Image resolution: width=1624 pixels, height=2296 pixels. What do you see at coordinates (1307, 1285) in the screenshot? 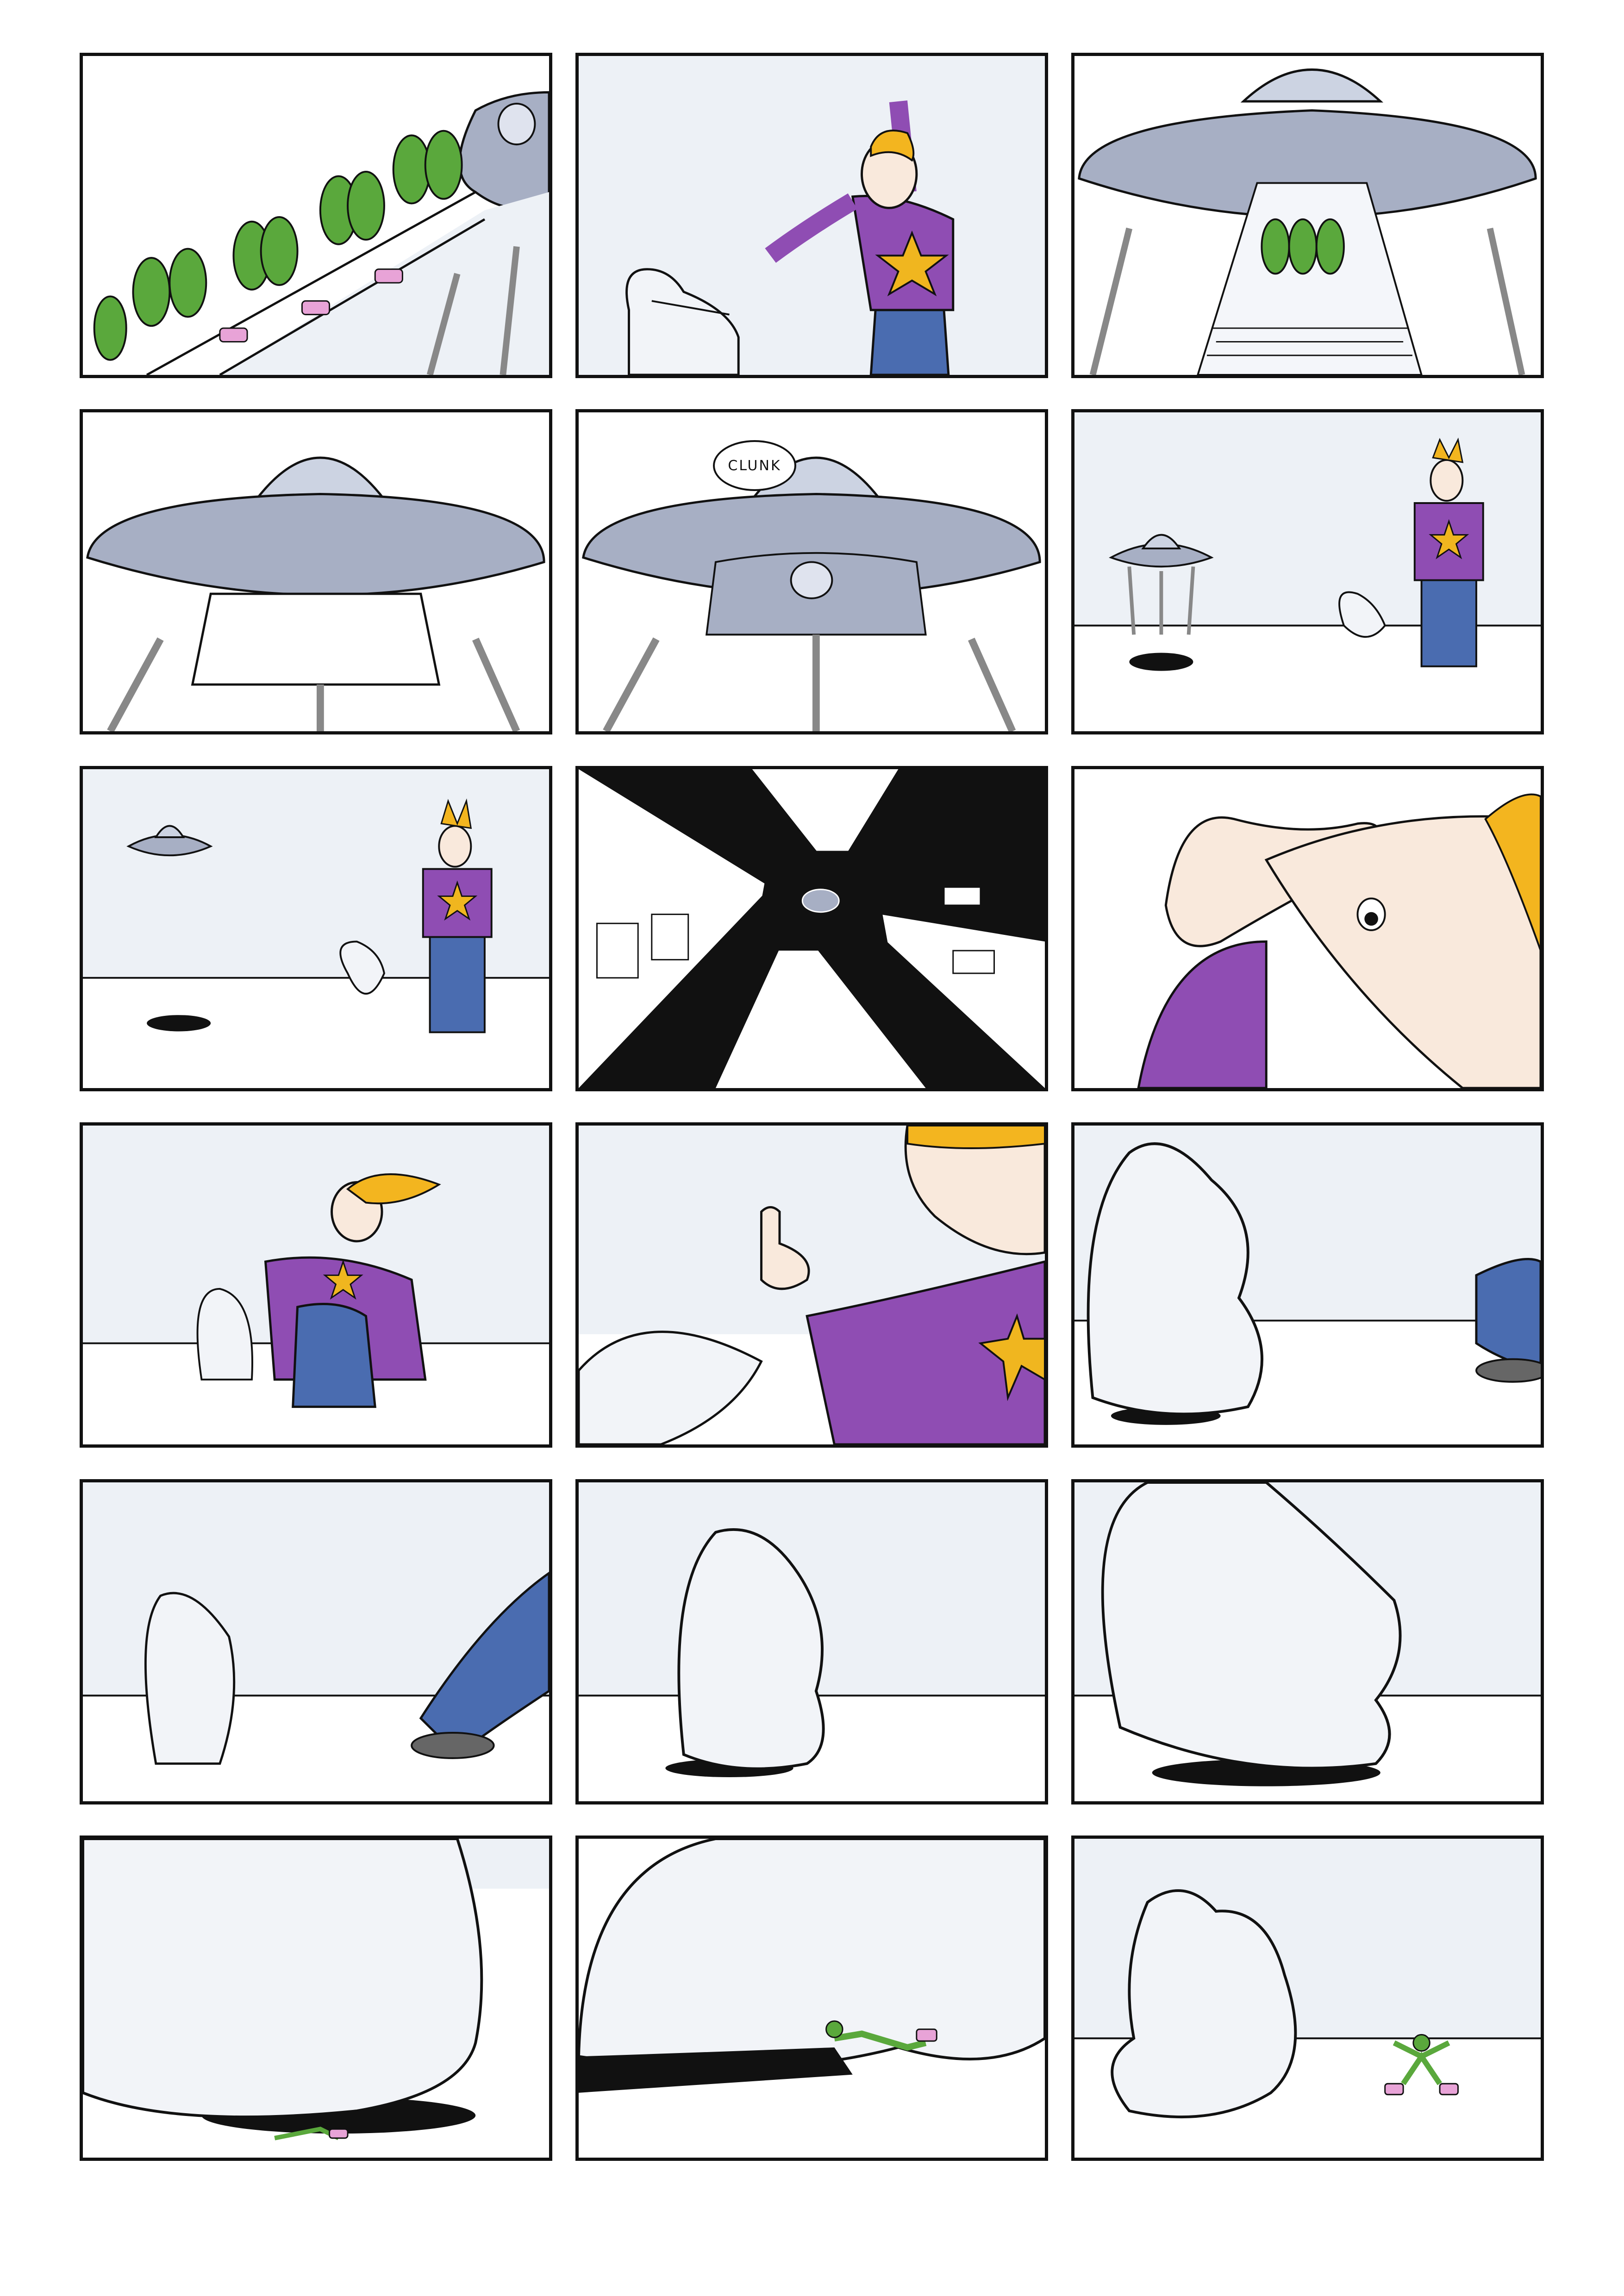
I see `panel-12-creature-alone-foot` at bounding box center [1307, 1285].